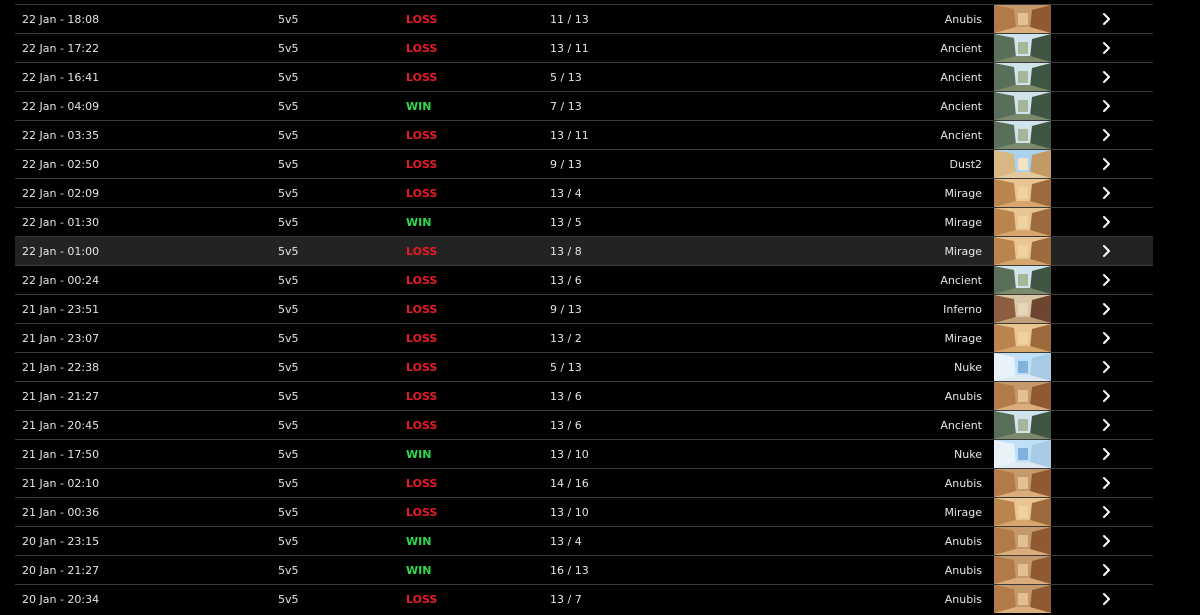  What do you see at coordinates (569, 454) in the screenshot?
I see `match-score: 13 / 10` at bounding box center [569, 454].